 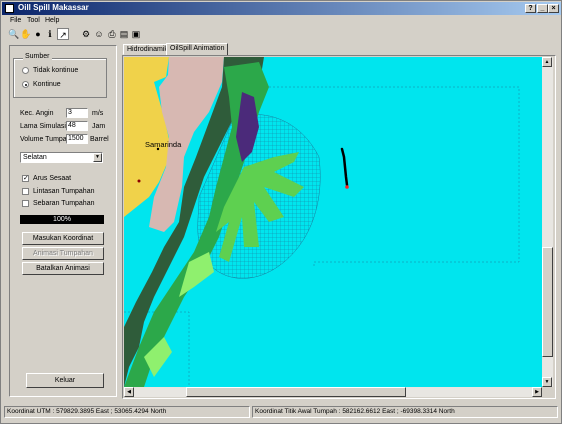 I want to click on horizontal-scroll-thumb, so click(x=296, y=392).